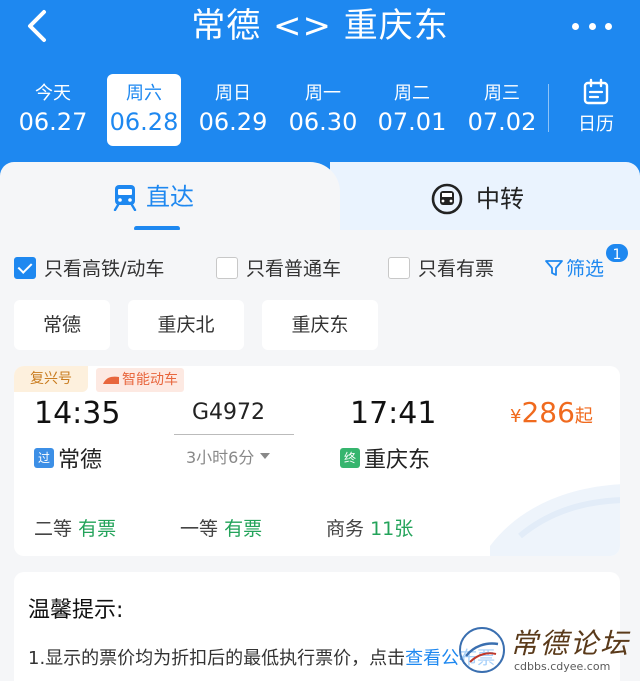 The height and width of the screenshot is (681, 640). What do you see at coordinates (144, 122) in the screenshot?
I see `date-value: 06.28` at bounding box center [144, 122].